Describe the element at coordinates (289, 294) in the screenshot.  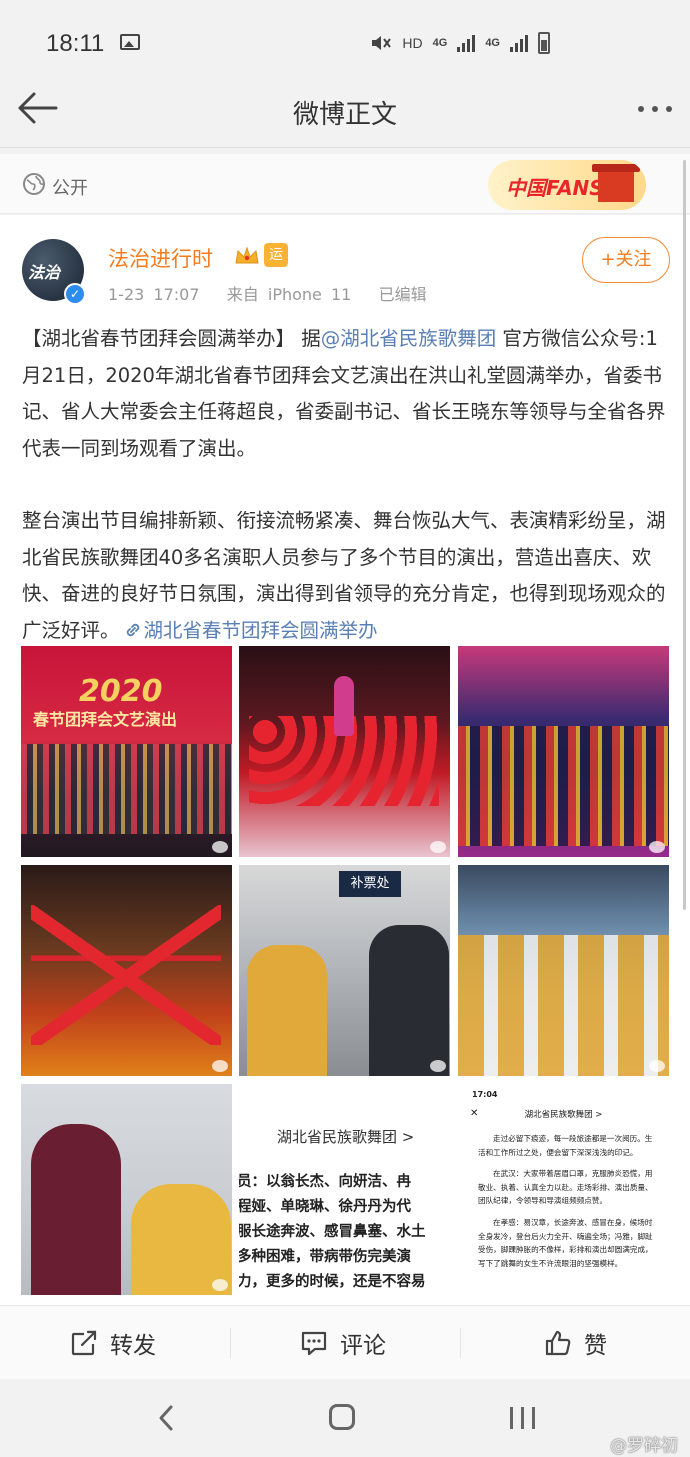
I see `post-source: 来自 iPhone 11` at that location.